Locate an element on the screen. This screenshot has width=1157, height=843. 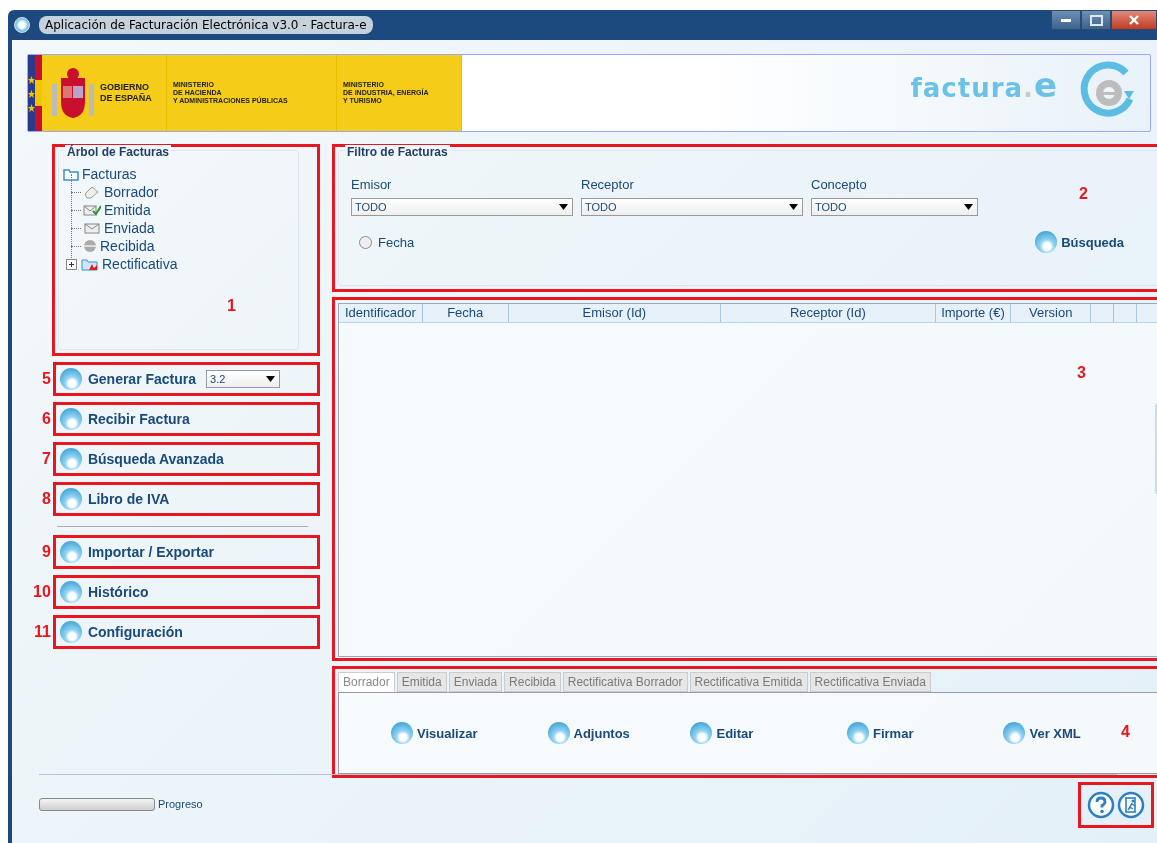
close-button is located at coordinates (1134, 20).